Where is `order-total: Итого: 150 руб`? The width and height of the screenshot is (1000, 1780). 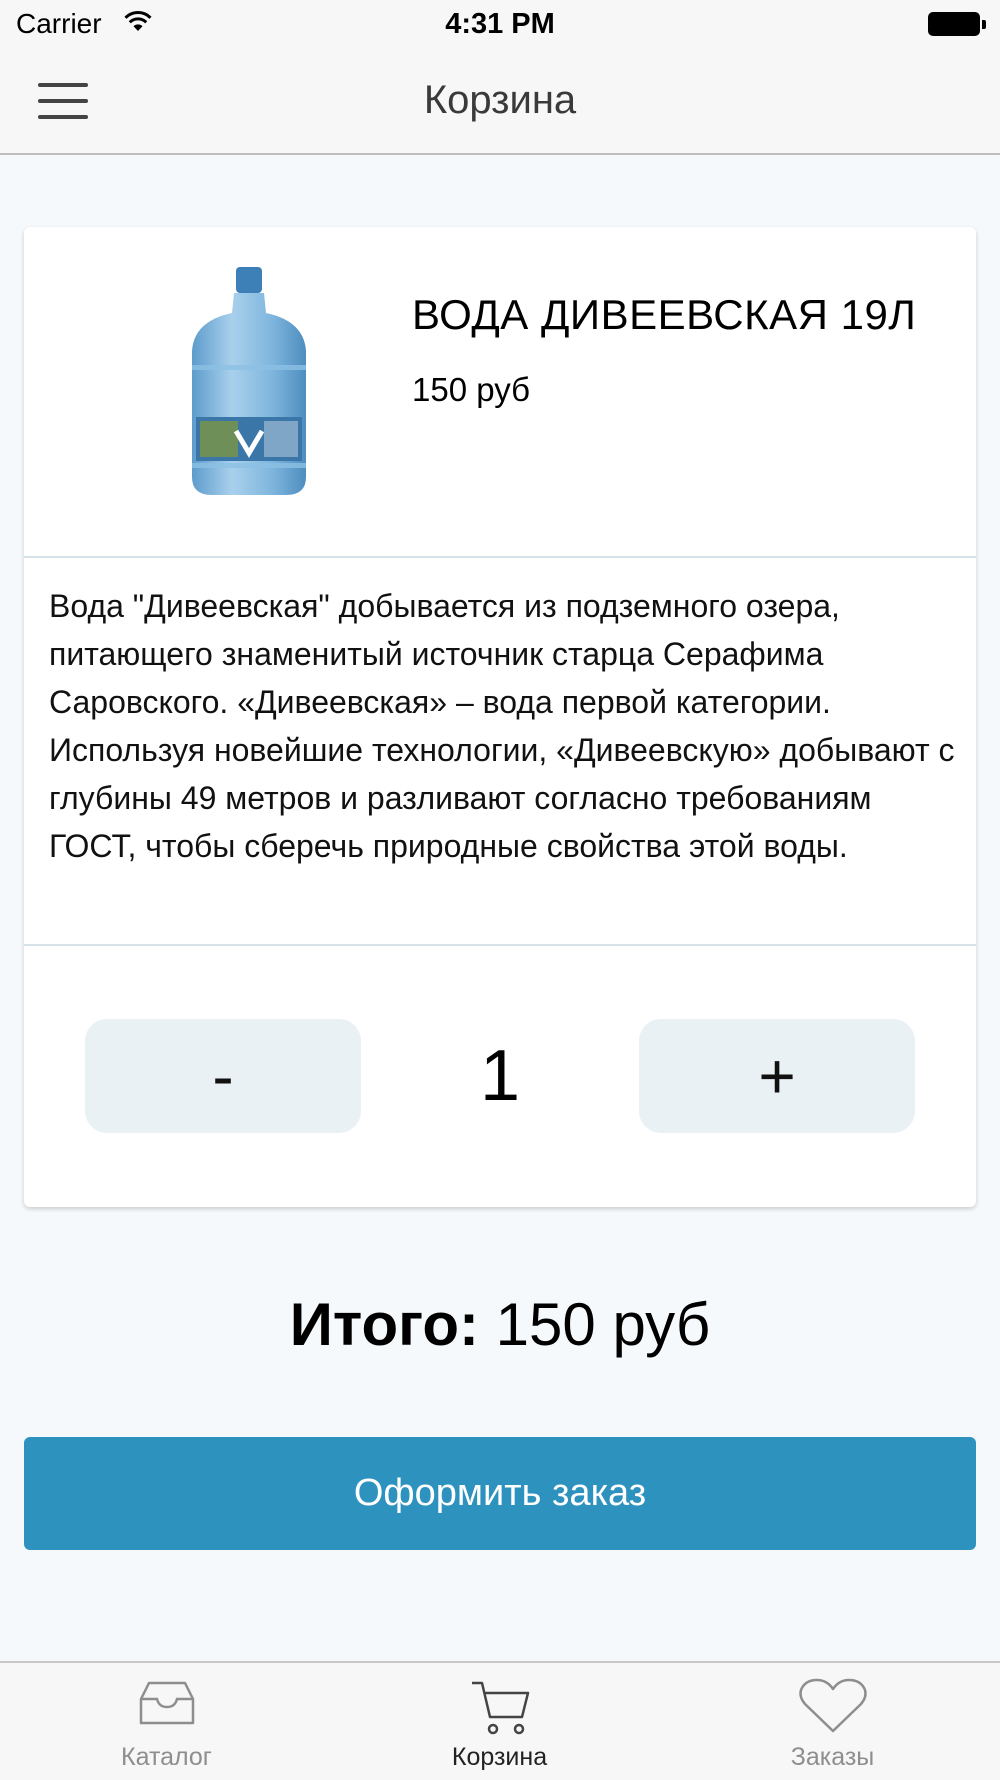 order-total: Итого: 150 руб is located at coordinates (500, 1324).